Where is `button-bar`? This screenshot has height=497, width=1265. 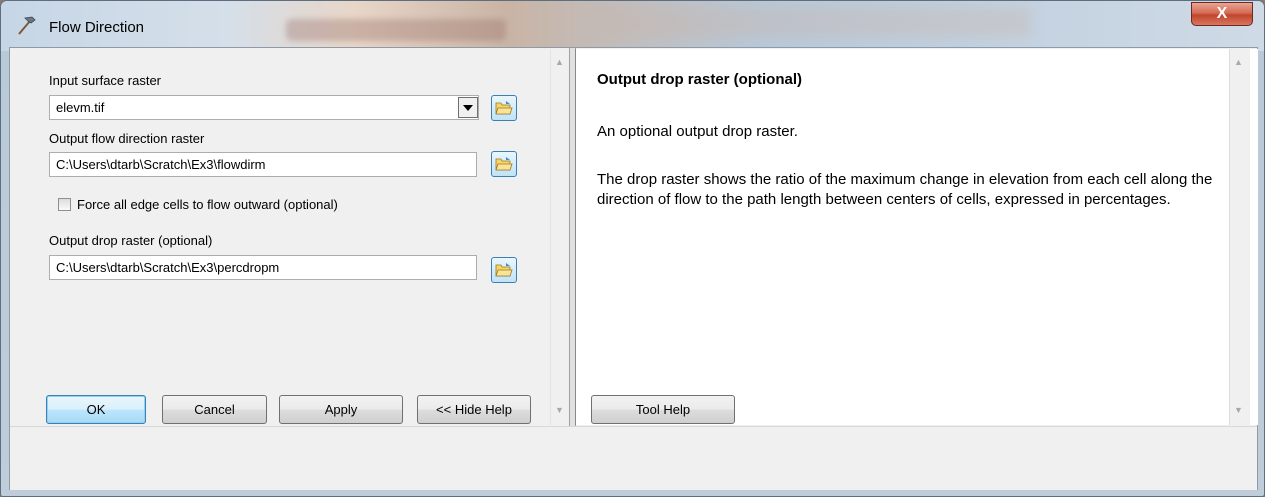 button-bar is located at coordinates (633, 458).